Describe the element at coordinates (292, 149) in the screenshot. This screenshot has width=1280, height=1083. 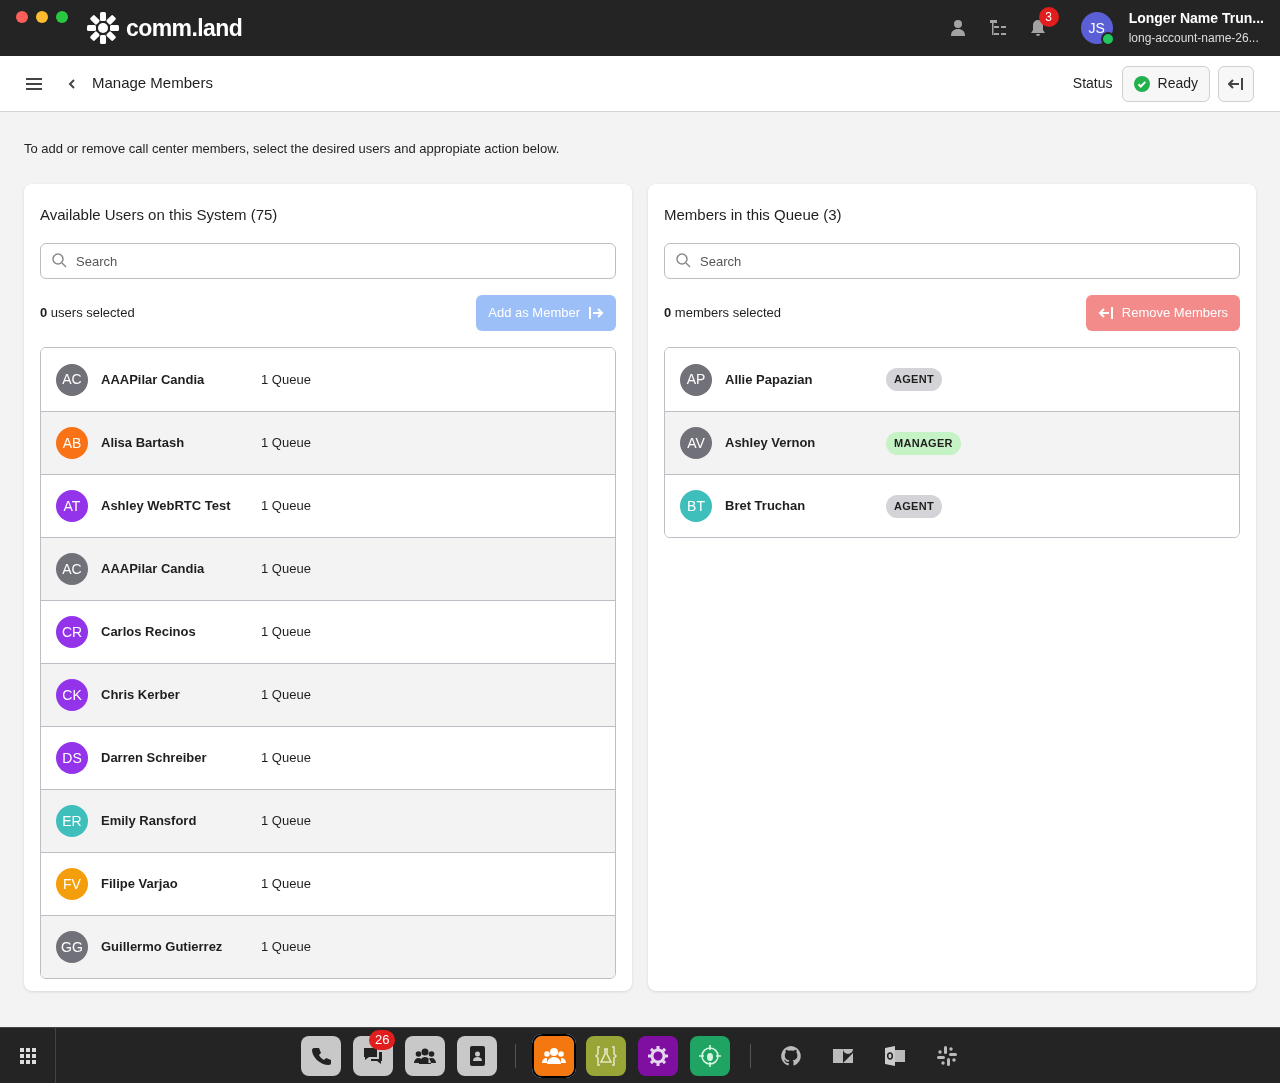
I see `instructions-text: To add or remove call center members, select the desired users and appropiate action below.` at that location.